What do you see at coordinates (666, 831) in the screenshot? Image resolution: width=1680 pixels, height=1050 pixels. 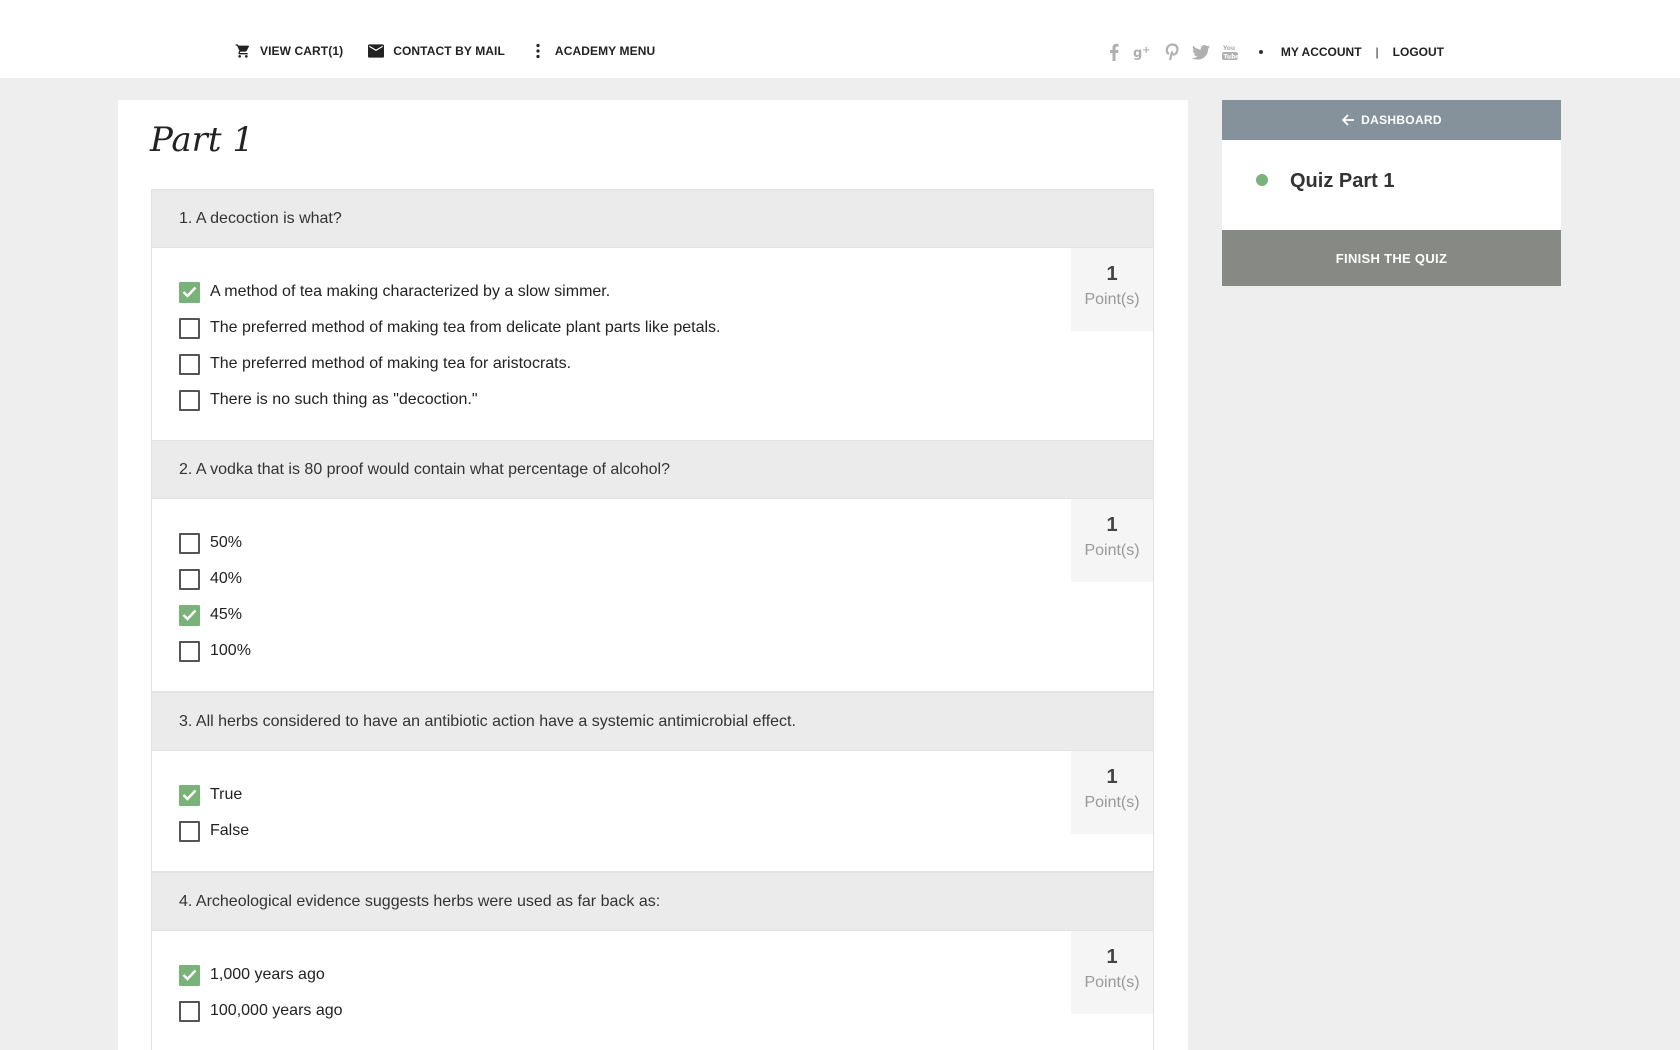 I see `answer-option: False` at bounding box center [666, 831].